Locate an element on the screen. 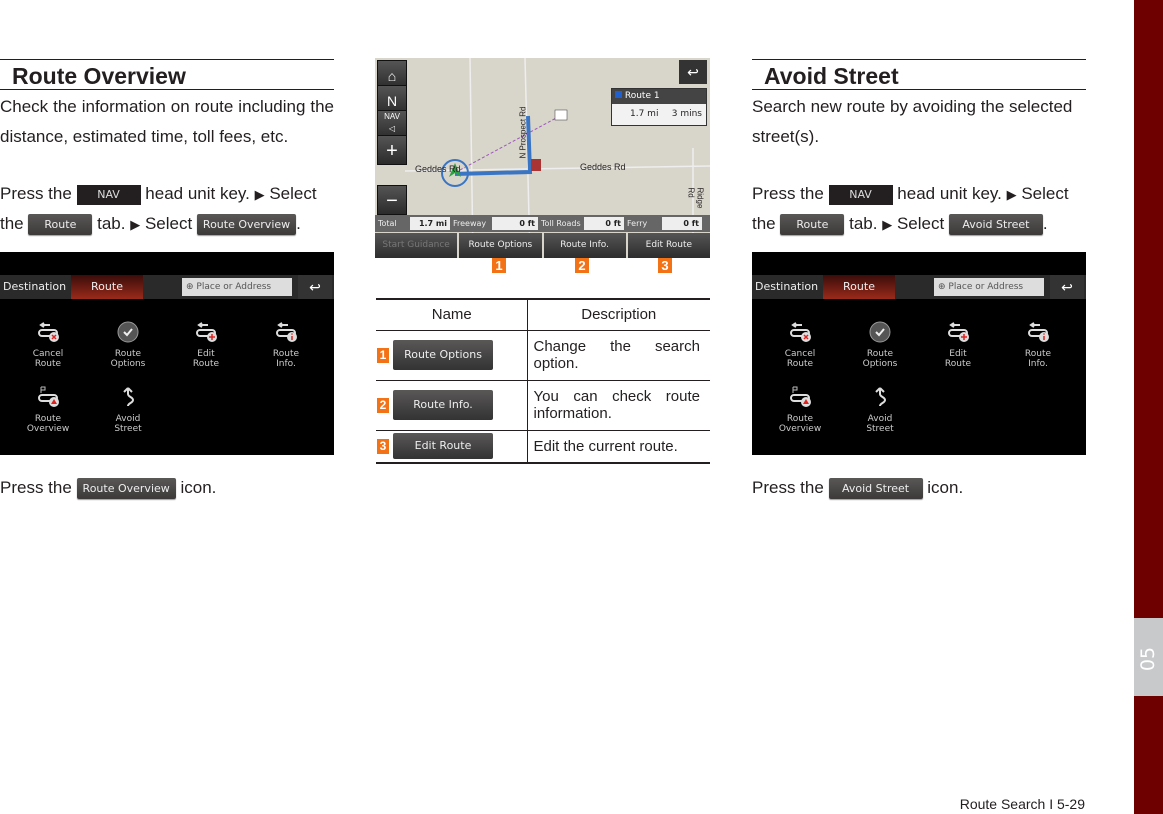  name-cell: 1 Route Options is located at coordinates (452, 355).